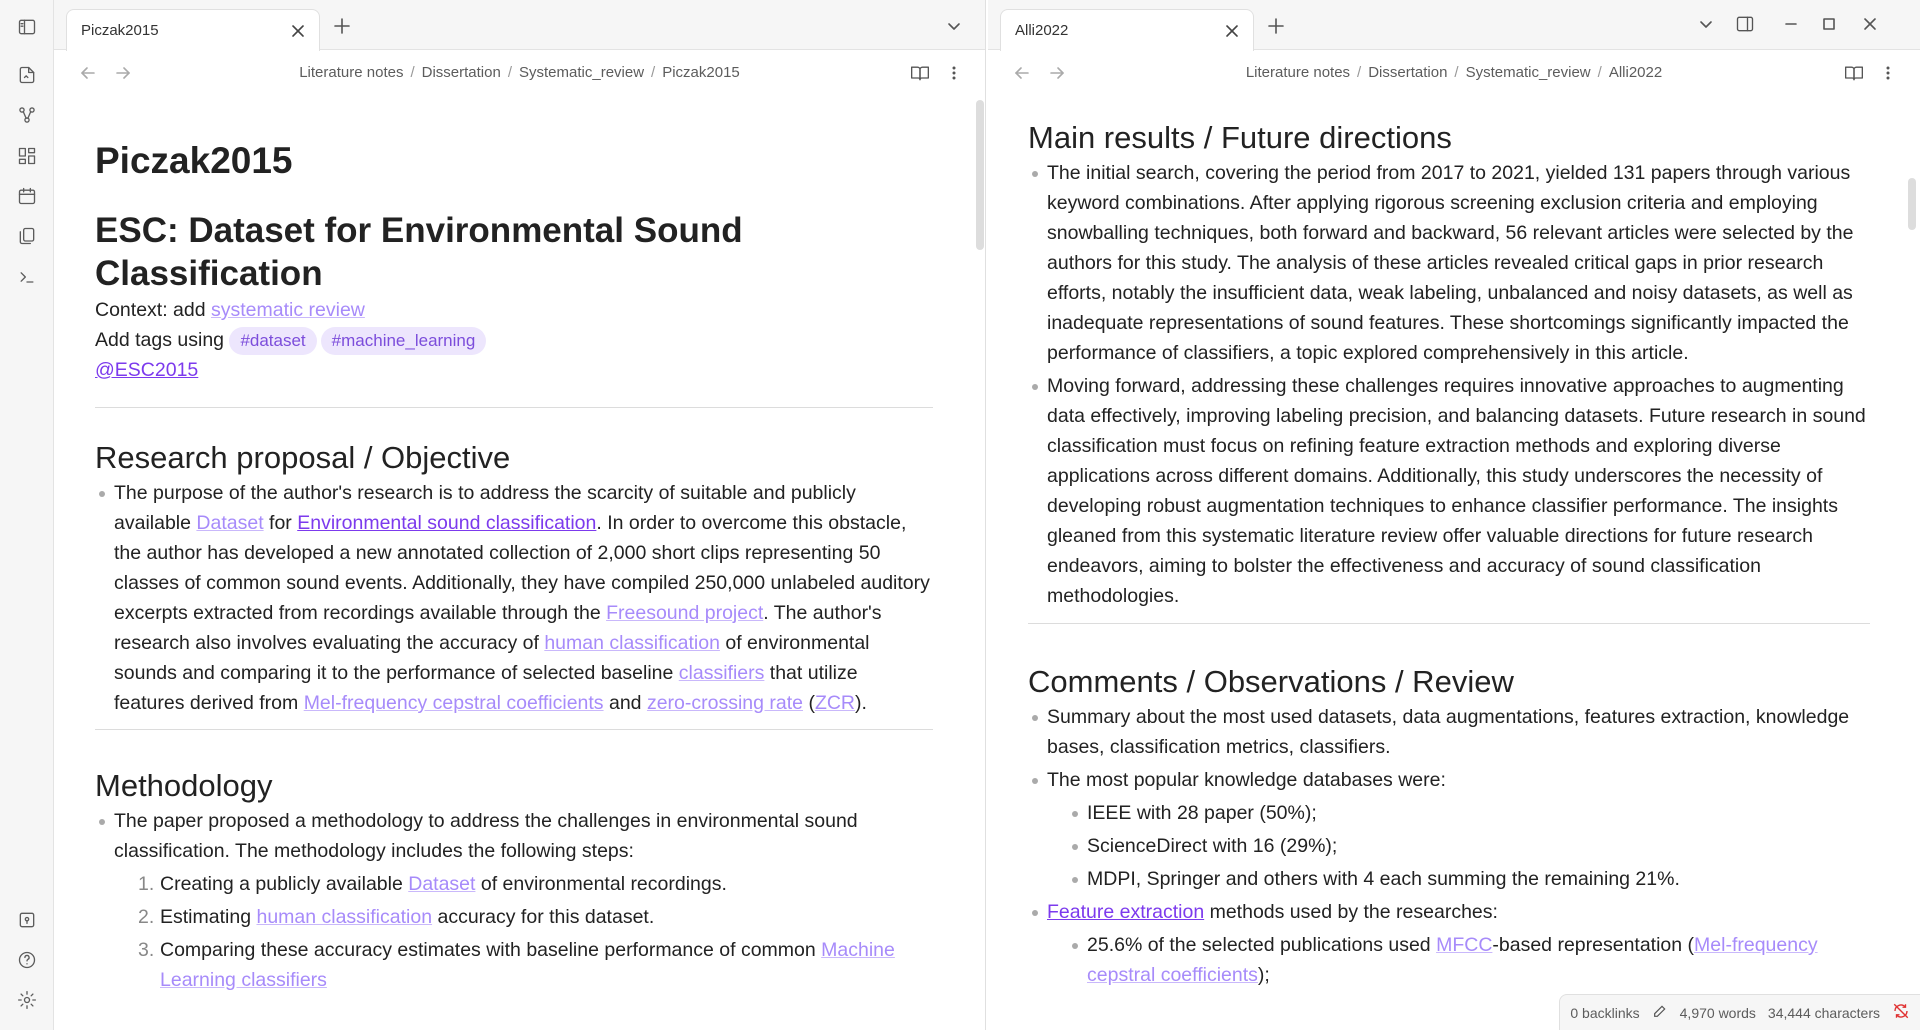 The image size is (1920, 1030). Describe the element at coordinates (603, 884) in the screenshot. I see `text: of environmental recordings.` at that location.